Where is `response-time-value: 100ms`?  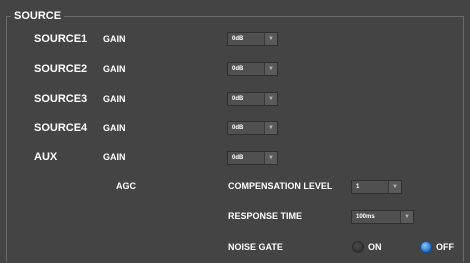 response-time-value: 100ms is located at coordinates (376, 217).